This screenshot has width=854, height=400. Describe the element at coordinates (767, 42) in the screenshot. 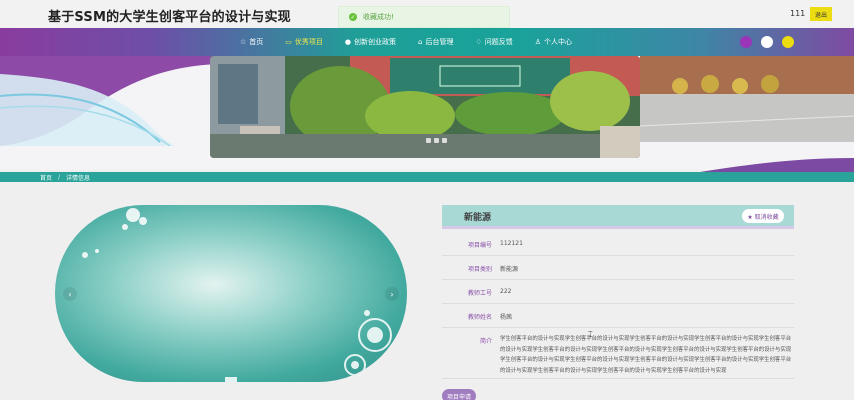

I see `theme-color-white` at that location.